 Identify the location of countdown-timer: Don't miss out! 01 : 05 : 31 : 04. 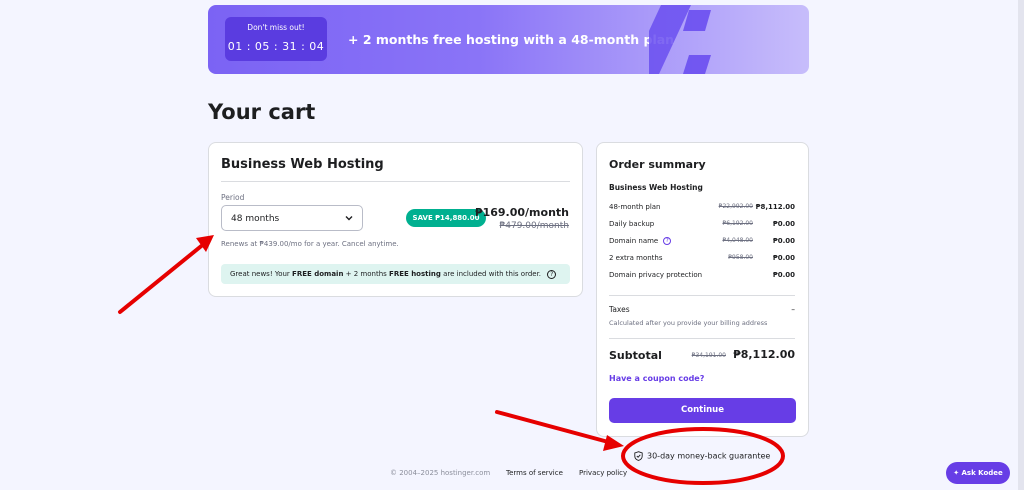
(276, 39).